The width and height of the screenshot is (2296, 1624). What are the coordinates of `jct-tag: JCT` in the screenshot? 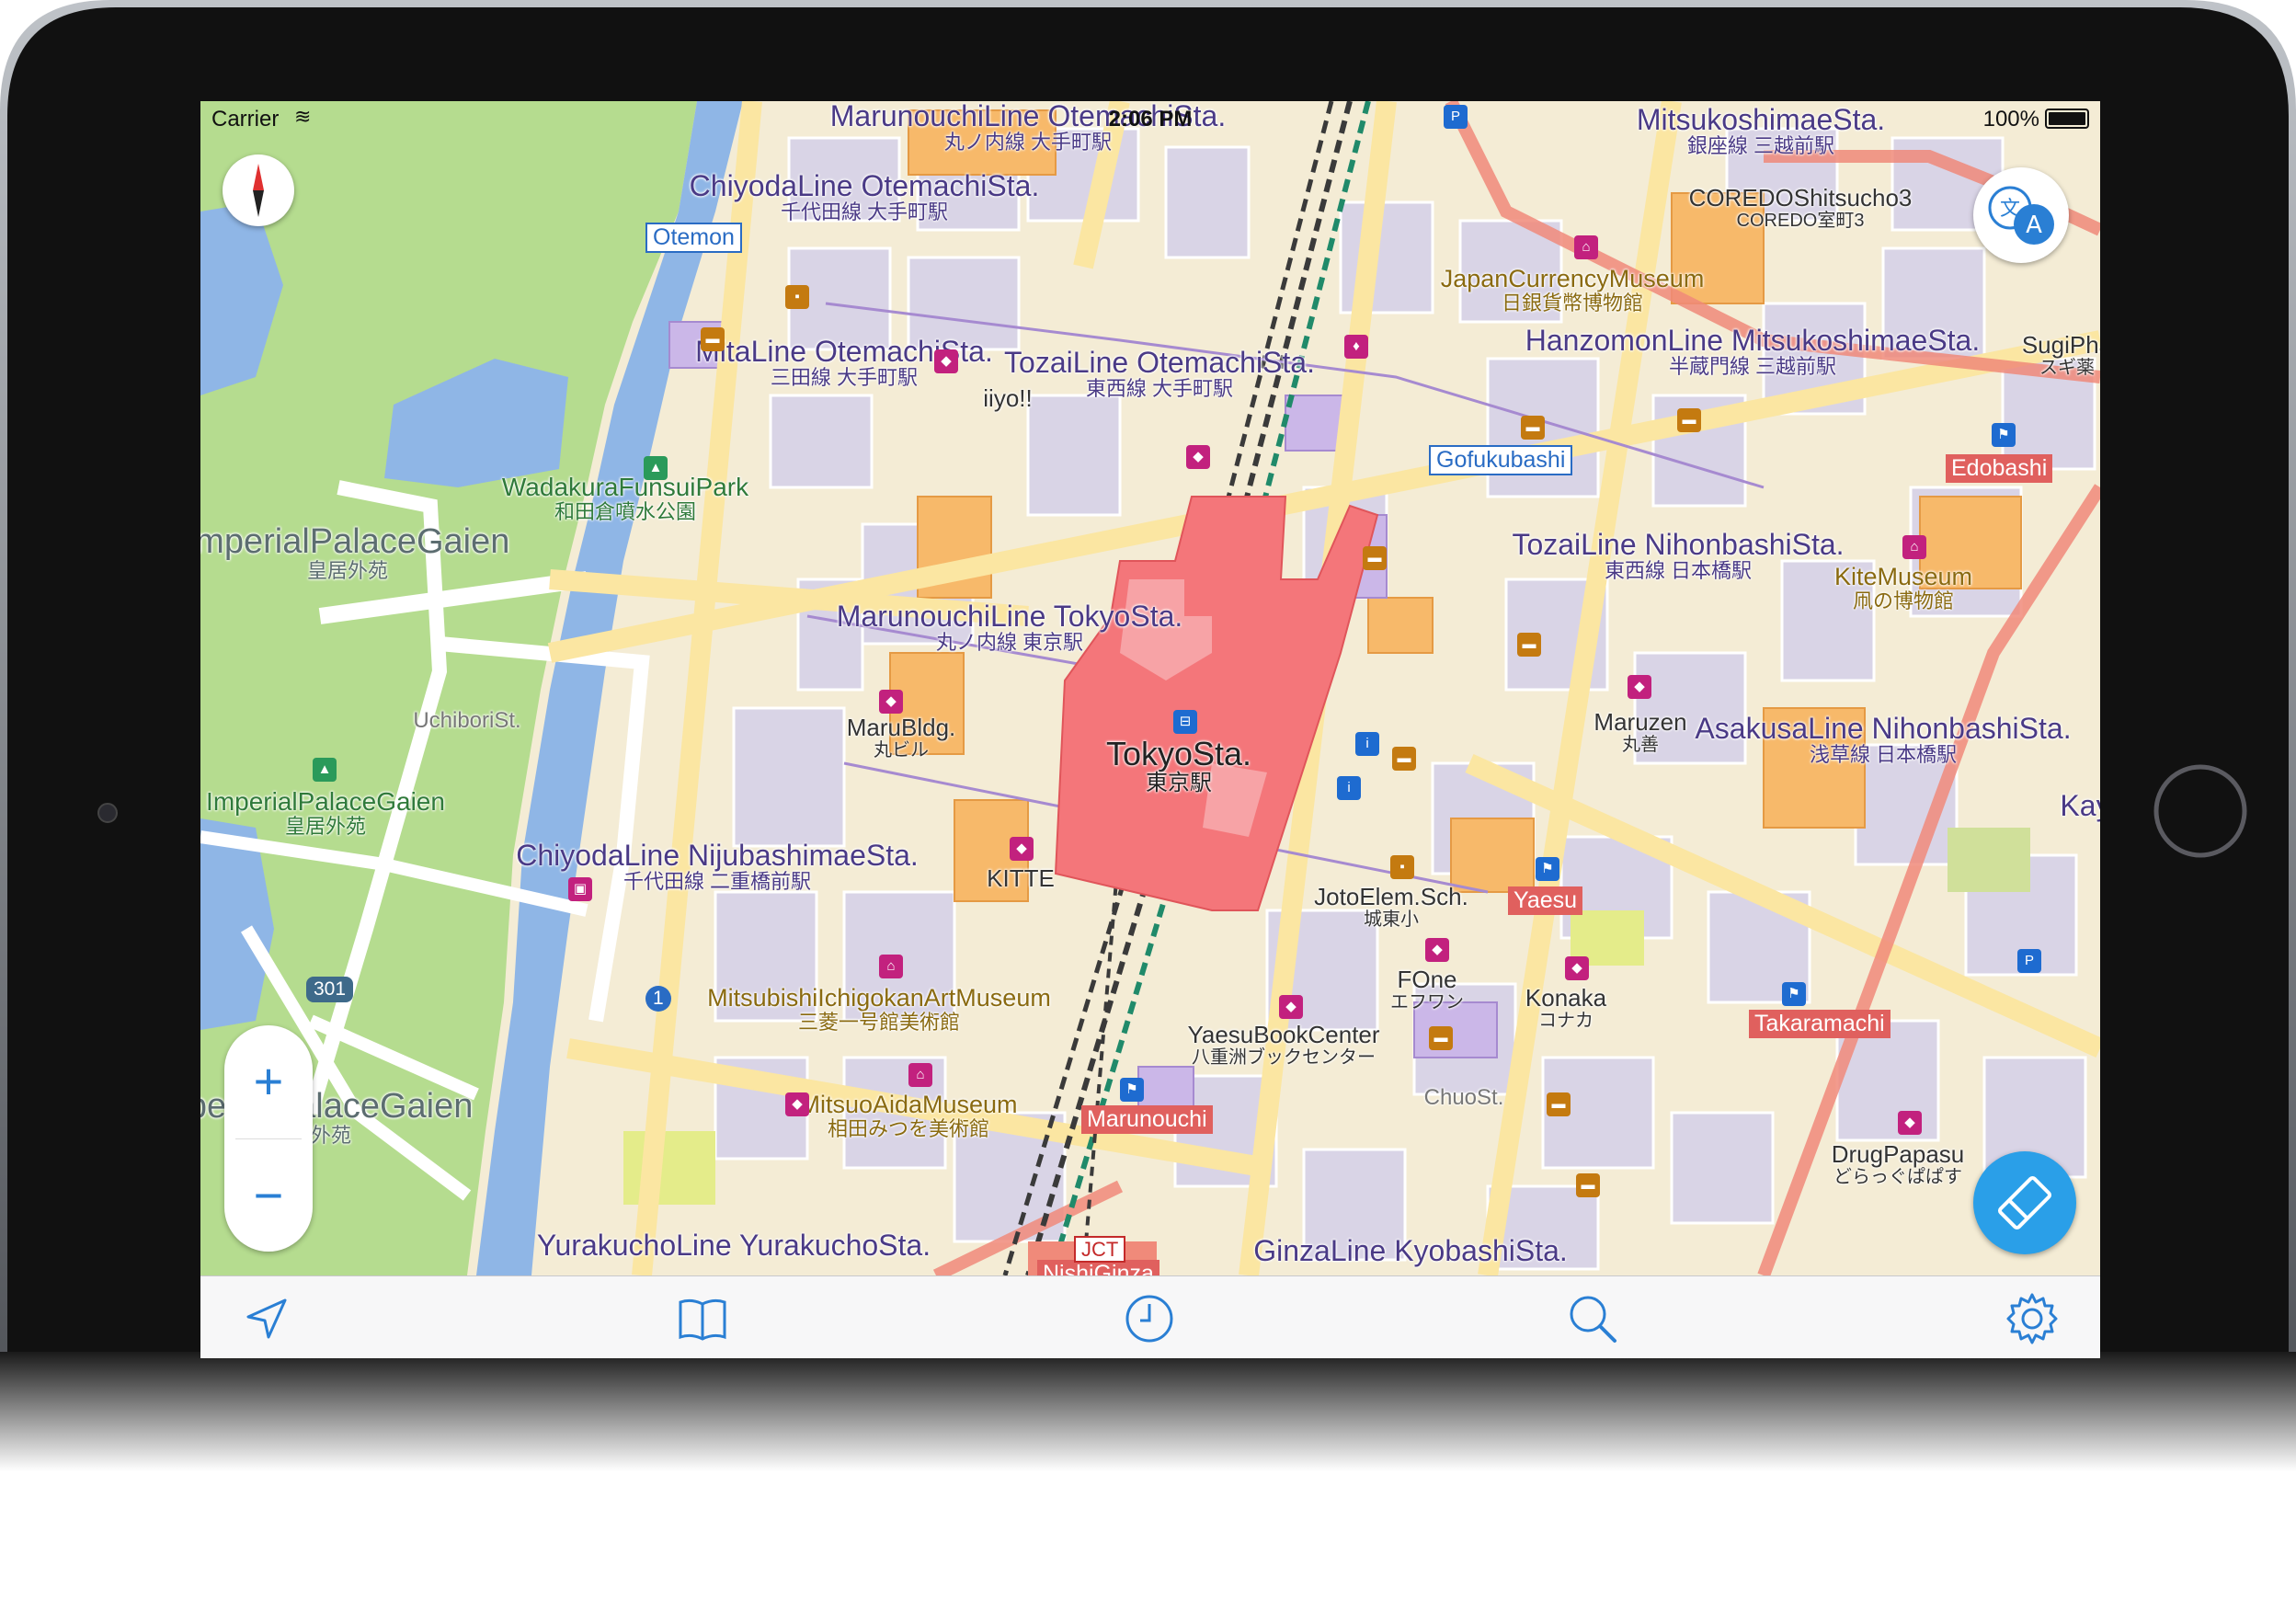 It's located at (1100, 1250).